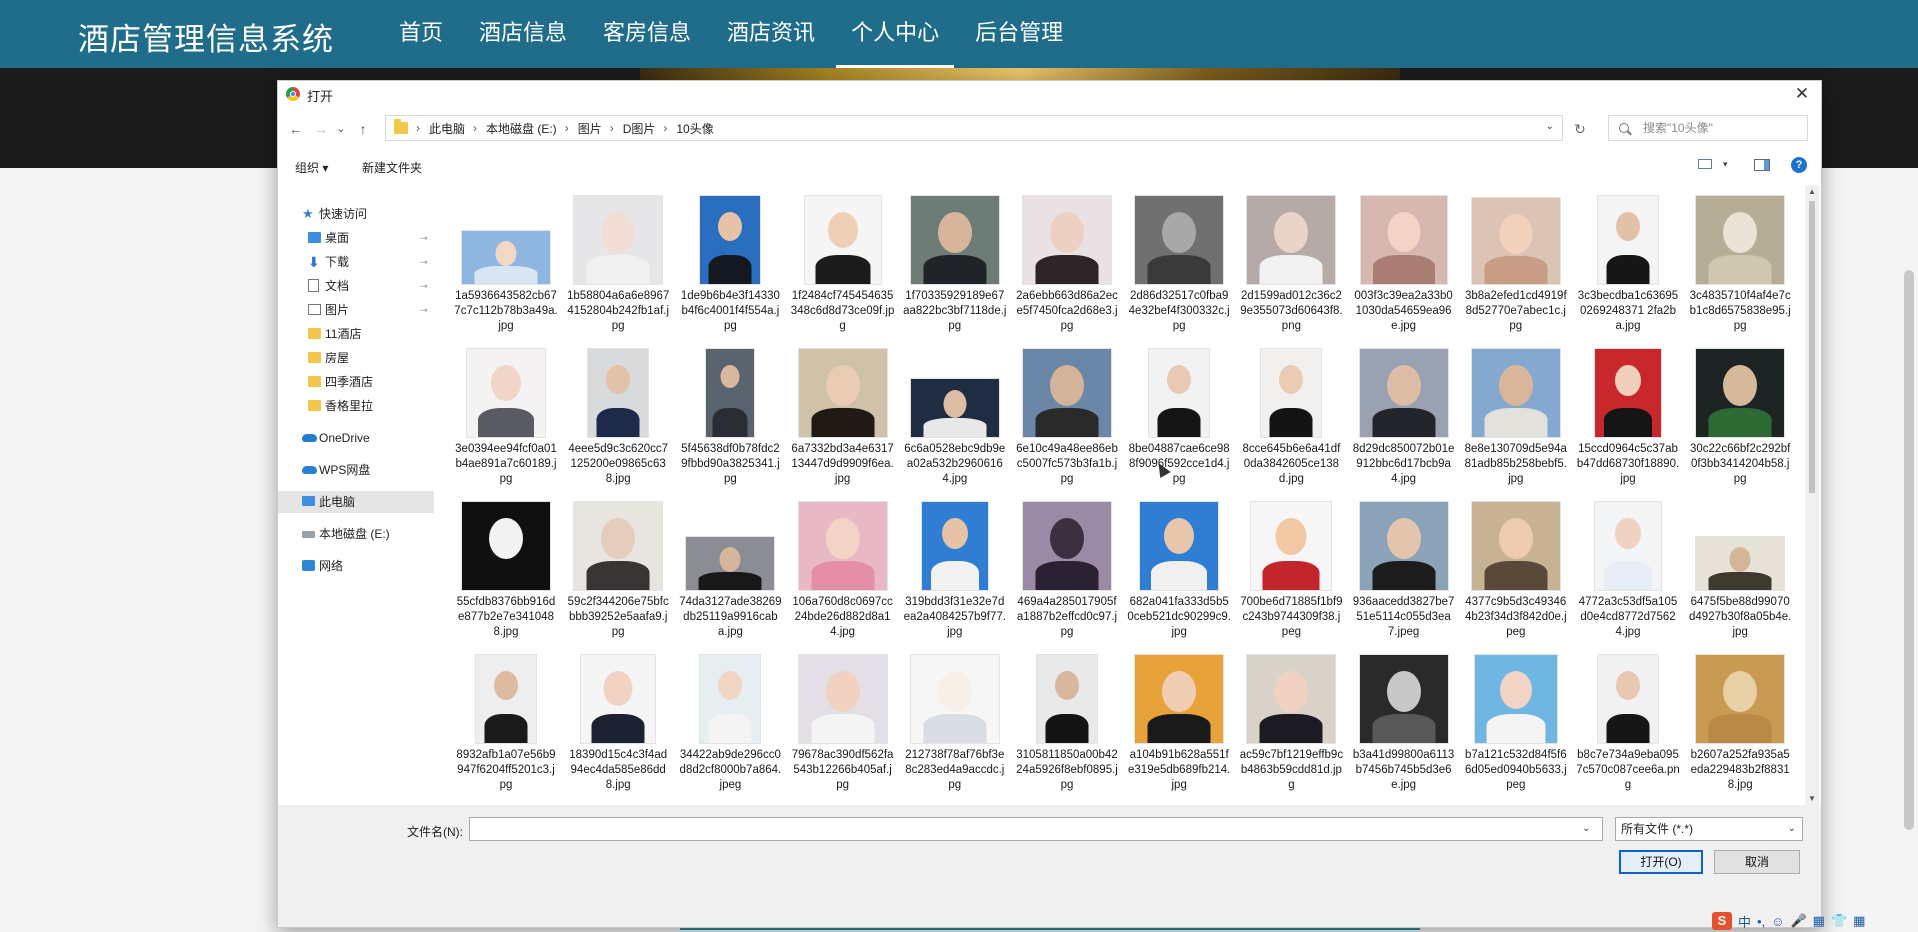 Image resolution: width=1918 pixels, height=932 pixels. Describe the element at coordinates (618, 271) in the screenshot. I see `file-item: 1b58804a6a6e89674152804b242fb1af.jpg` at that location.